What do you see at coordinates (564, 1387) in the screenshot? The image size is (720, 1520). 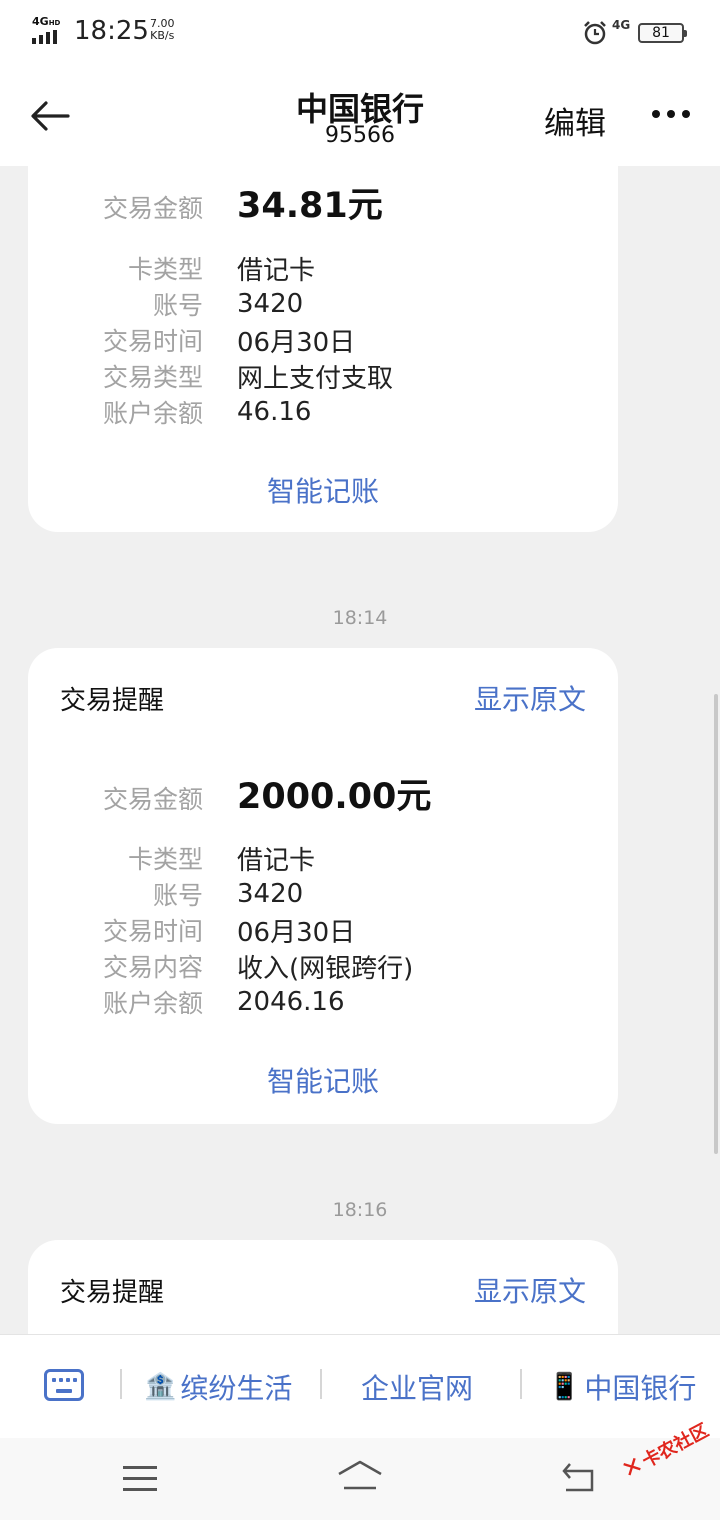 I see `phone-icon: 📱` at bounding box center [564, 1387].